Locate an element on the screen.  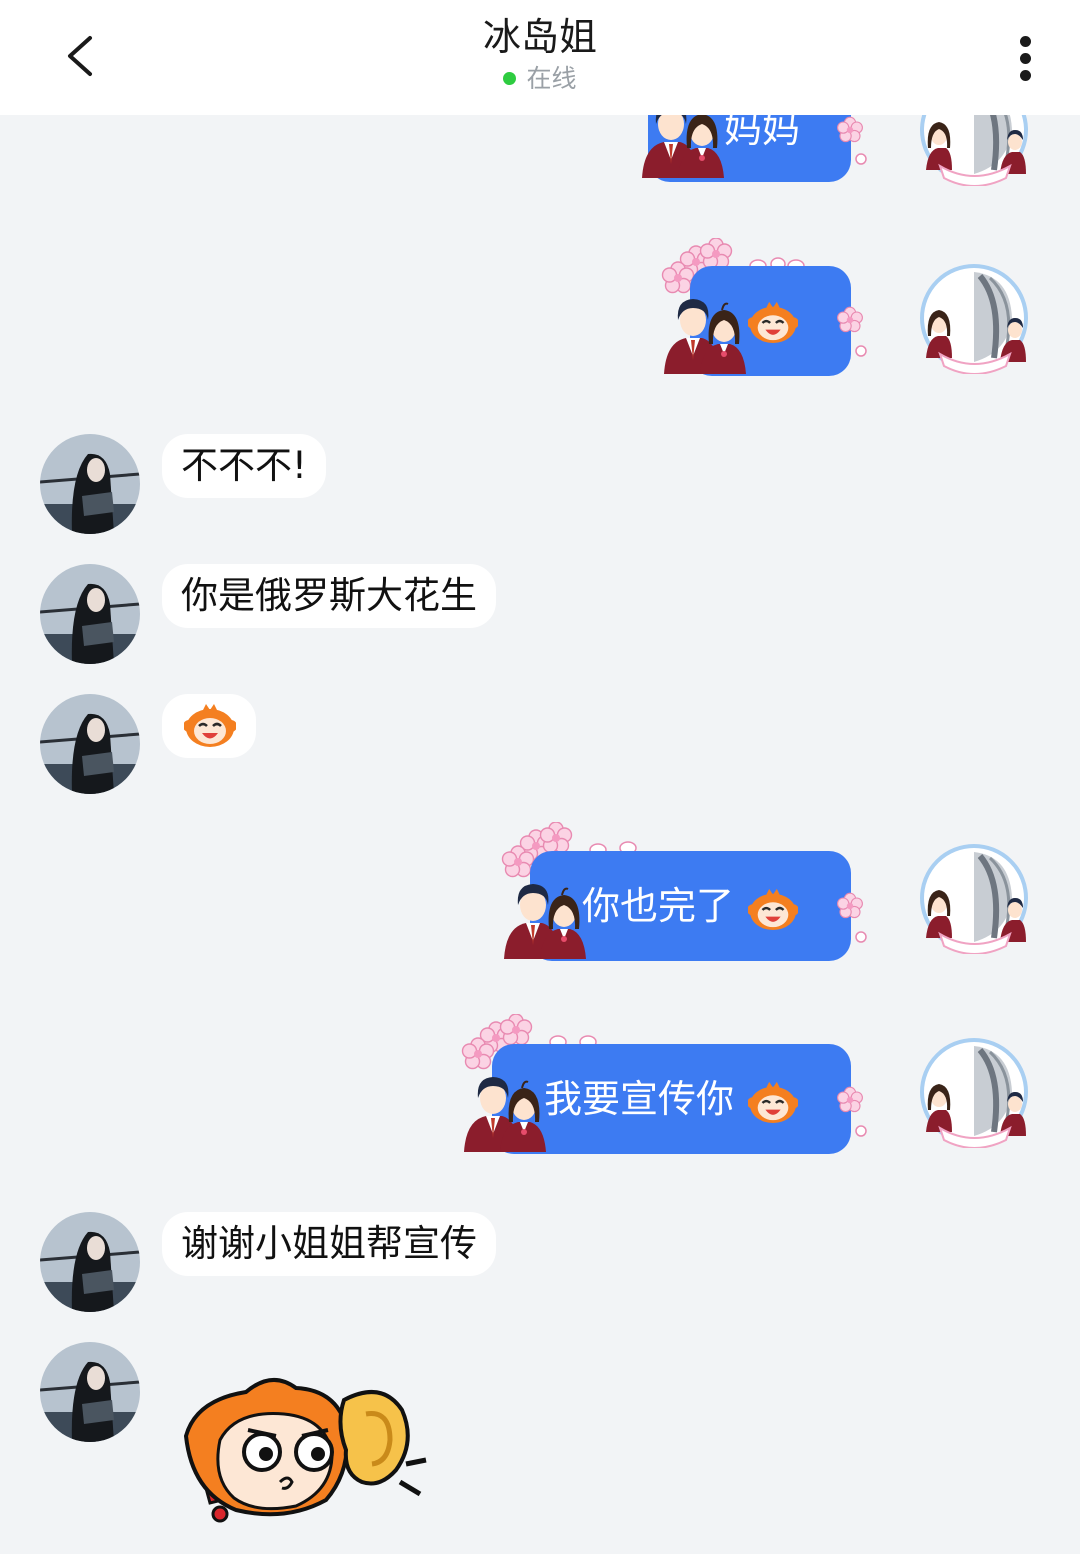
more-options-button is located at coordinates (1025, 58).